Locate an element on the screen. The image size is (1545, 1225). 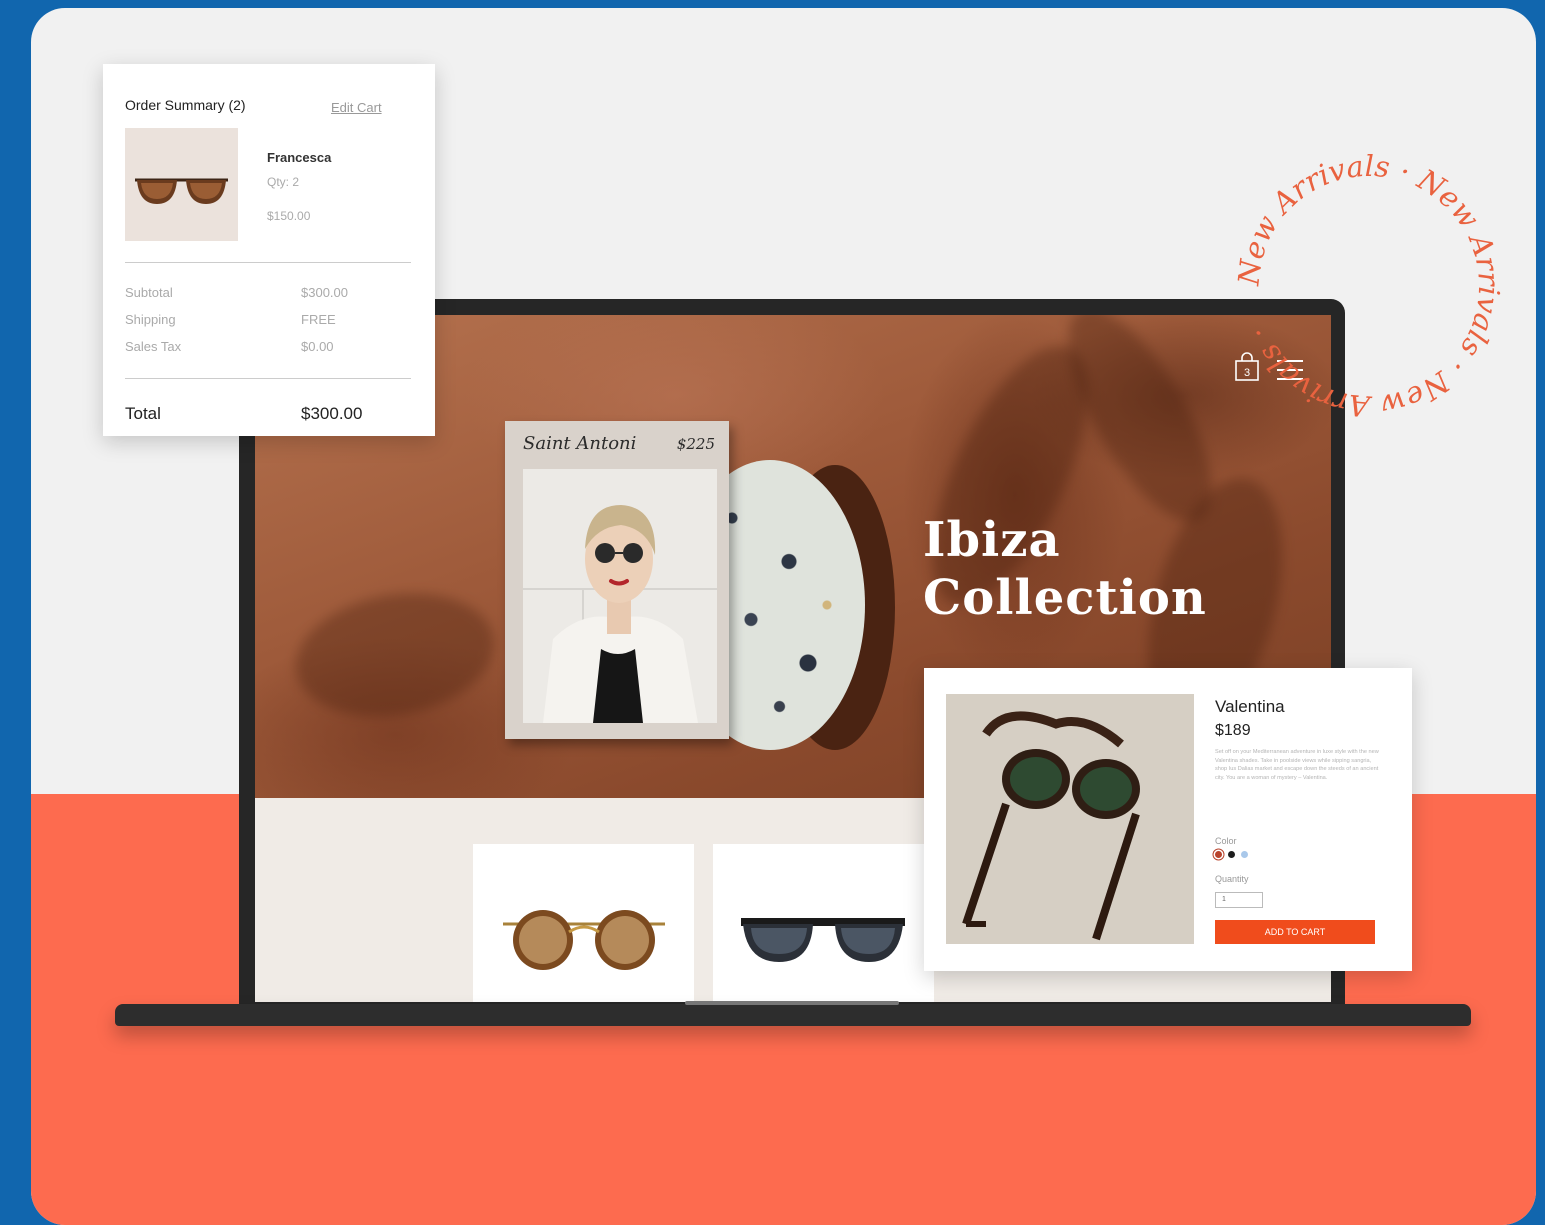
subtotal-label: Subtotal is located at coordinates (149, 292).